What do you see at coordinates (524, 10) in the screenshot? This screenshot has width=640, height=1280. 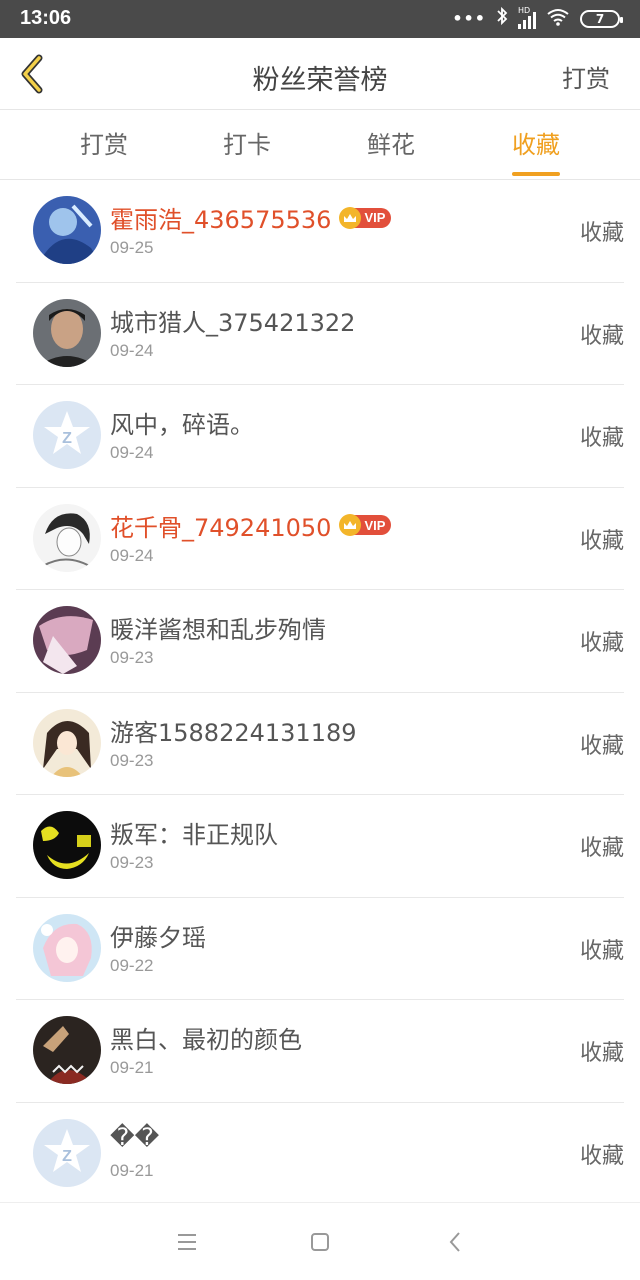 I see `signal-label: HD` at bounding box center [524, 10].